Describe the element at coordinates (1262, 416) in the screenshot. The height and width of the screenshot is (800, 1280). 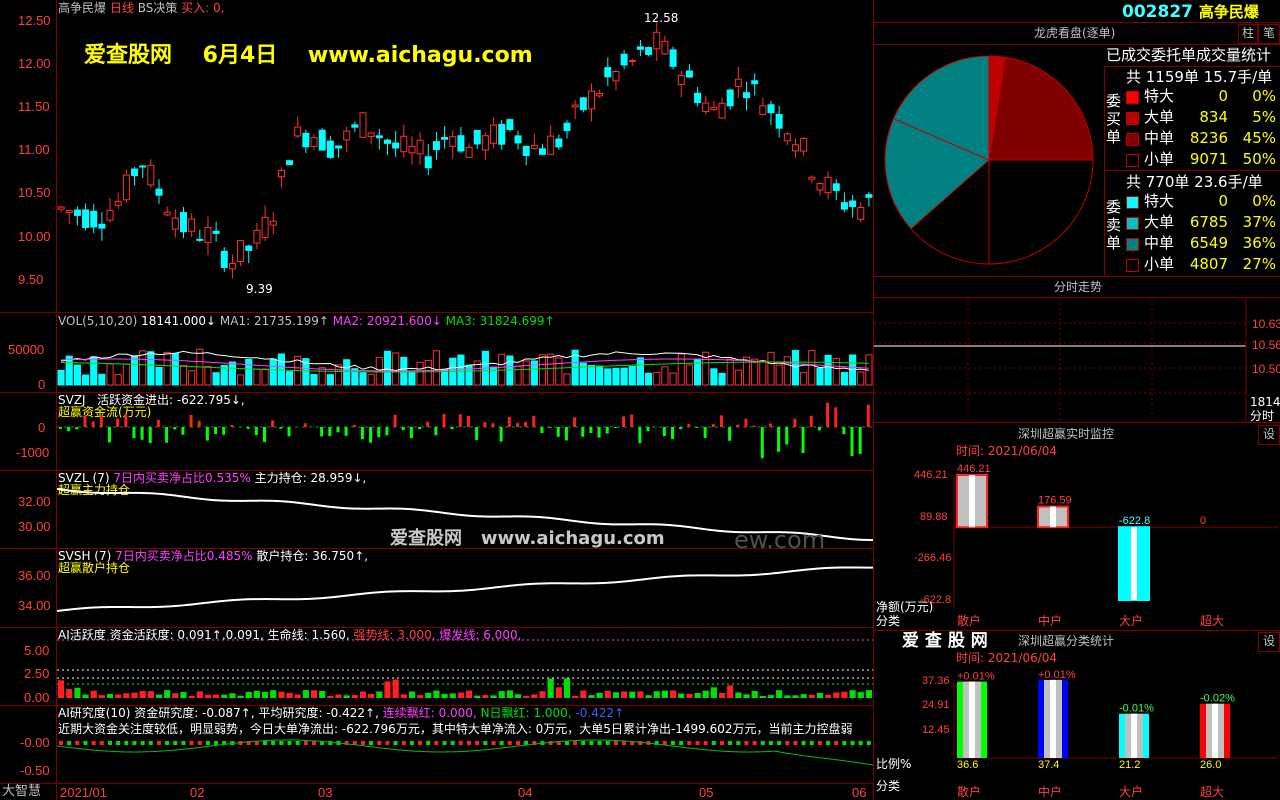
I see `fenshi-tab: 分时` at that location.